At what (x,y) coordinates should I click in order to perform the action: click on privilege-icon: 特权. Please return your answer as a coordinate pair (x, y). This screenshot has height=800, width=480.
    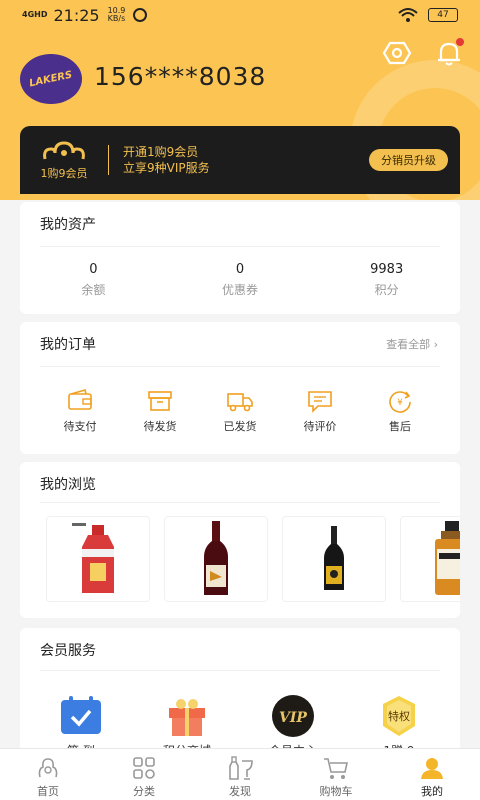
    Looking at the image, I should click on (399, 716).